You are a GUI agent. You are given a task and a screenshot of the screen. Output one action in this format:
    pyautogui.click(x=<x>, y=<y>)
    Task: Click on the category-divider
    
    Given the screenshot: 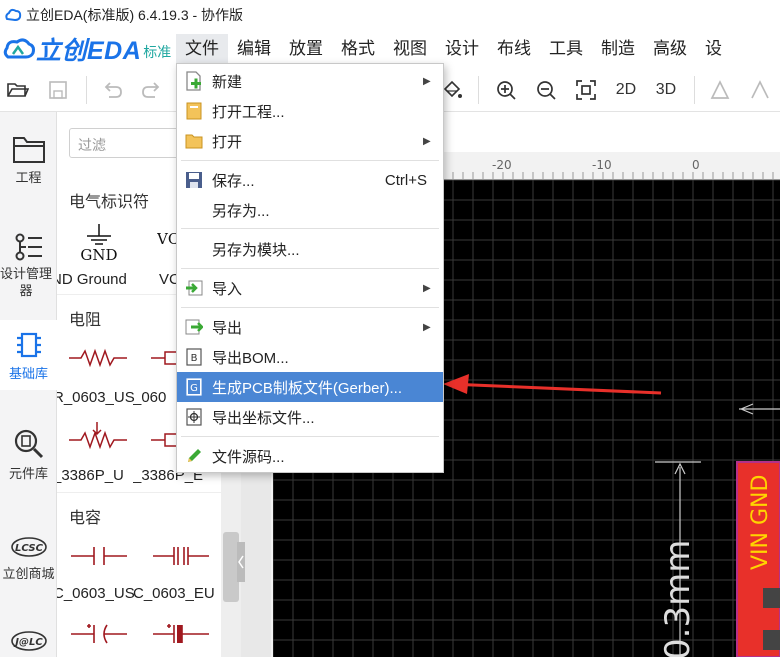 What is the action you would take?
    pyautogui.click(x=139, y=492)
    